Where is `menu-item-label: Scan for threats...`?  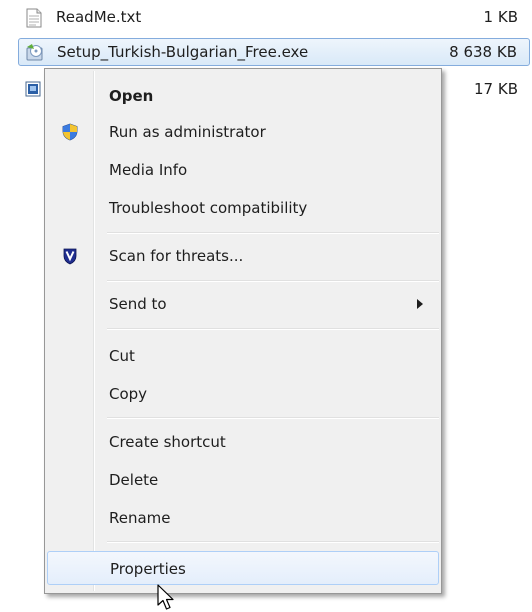
menu-item-label: Scan for threats... is located at coordinates (176, 256).